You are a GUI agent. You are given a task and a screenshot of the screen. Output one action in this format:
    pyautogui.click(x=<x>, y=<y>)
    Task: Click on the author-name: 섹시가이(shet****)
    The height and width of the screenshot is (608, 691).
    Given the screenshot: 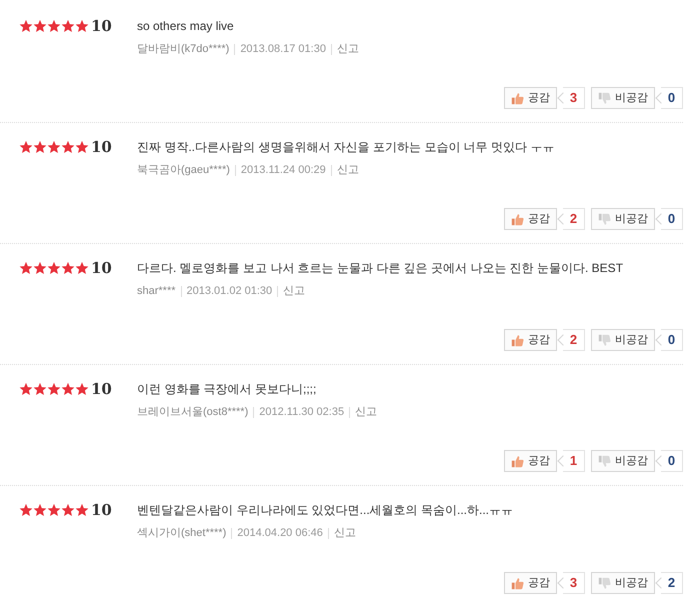 What is the action you would take?
    pyautogui.click(x=181, y=533)
    